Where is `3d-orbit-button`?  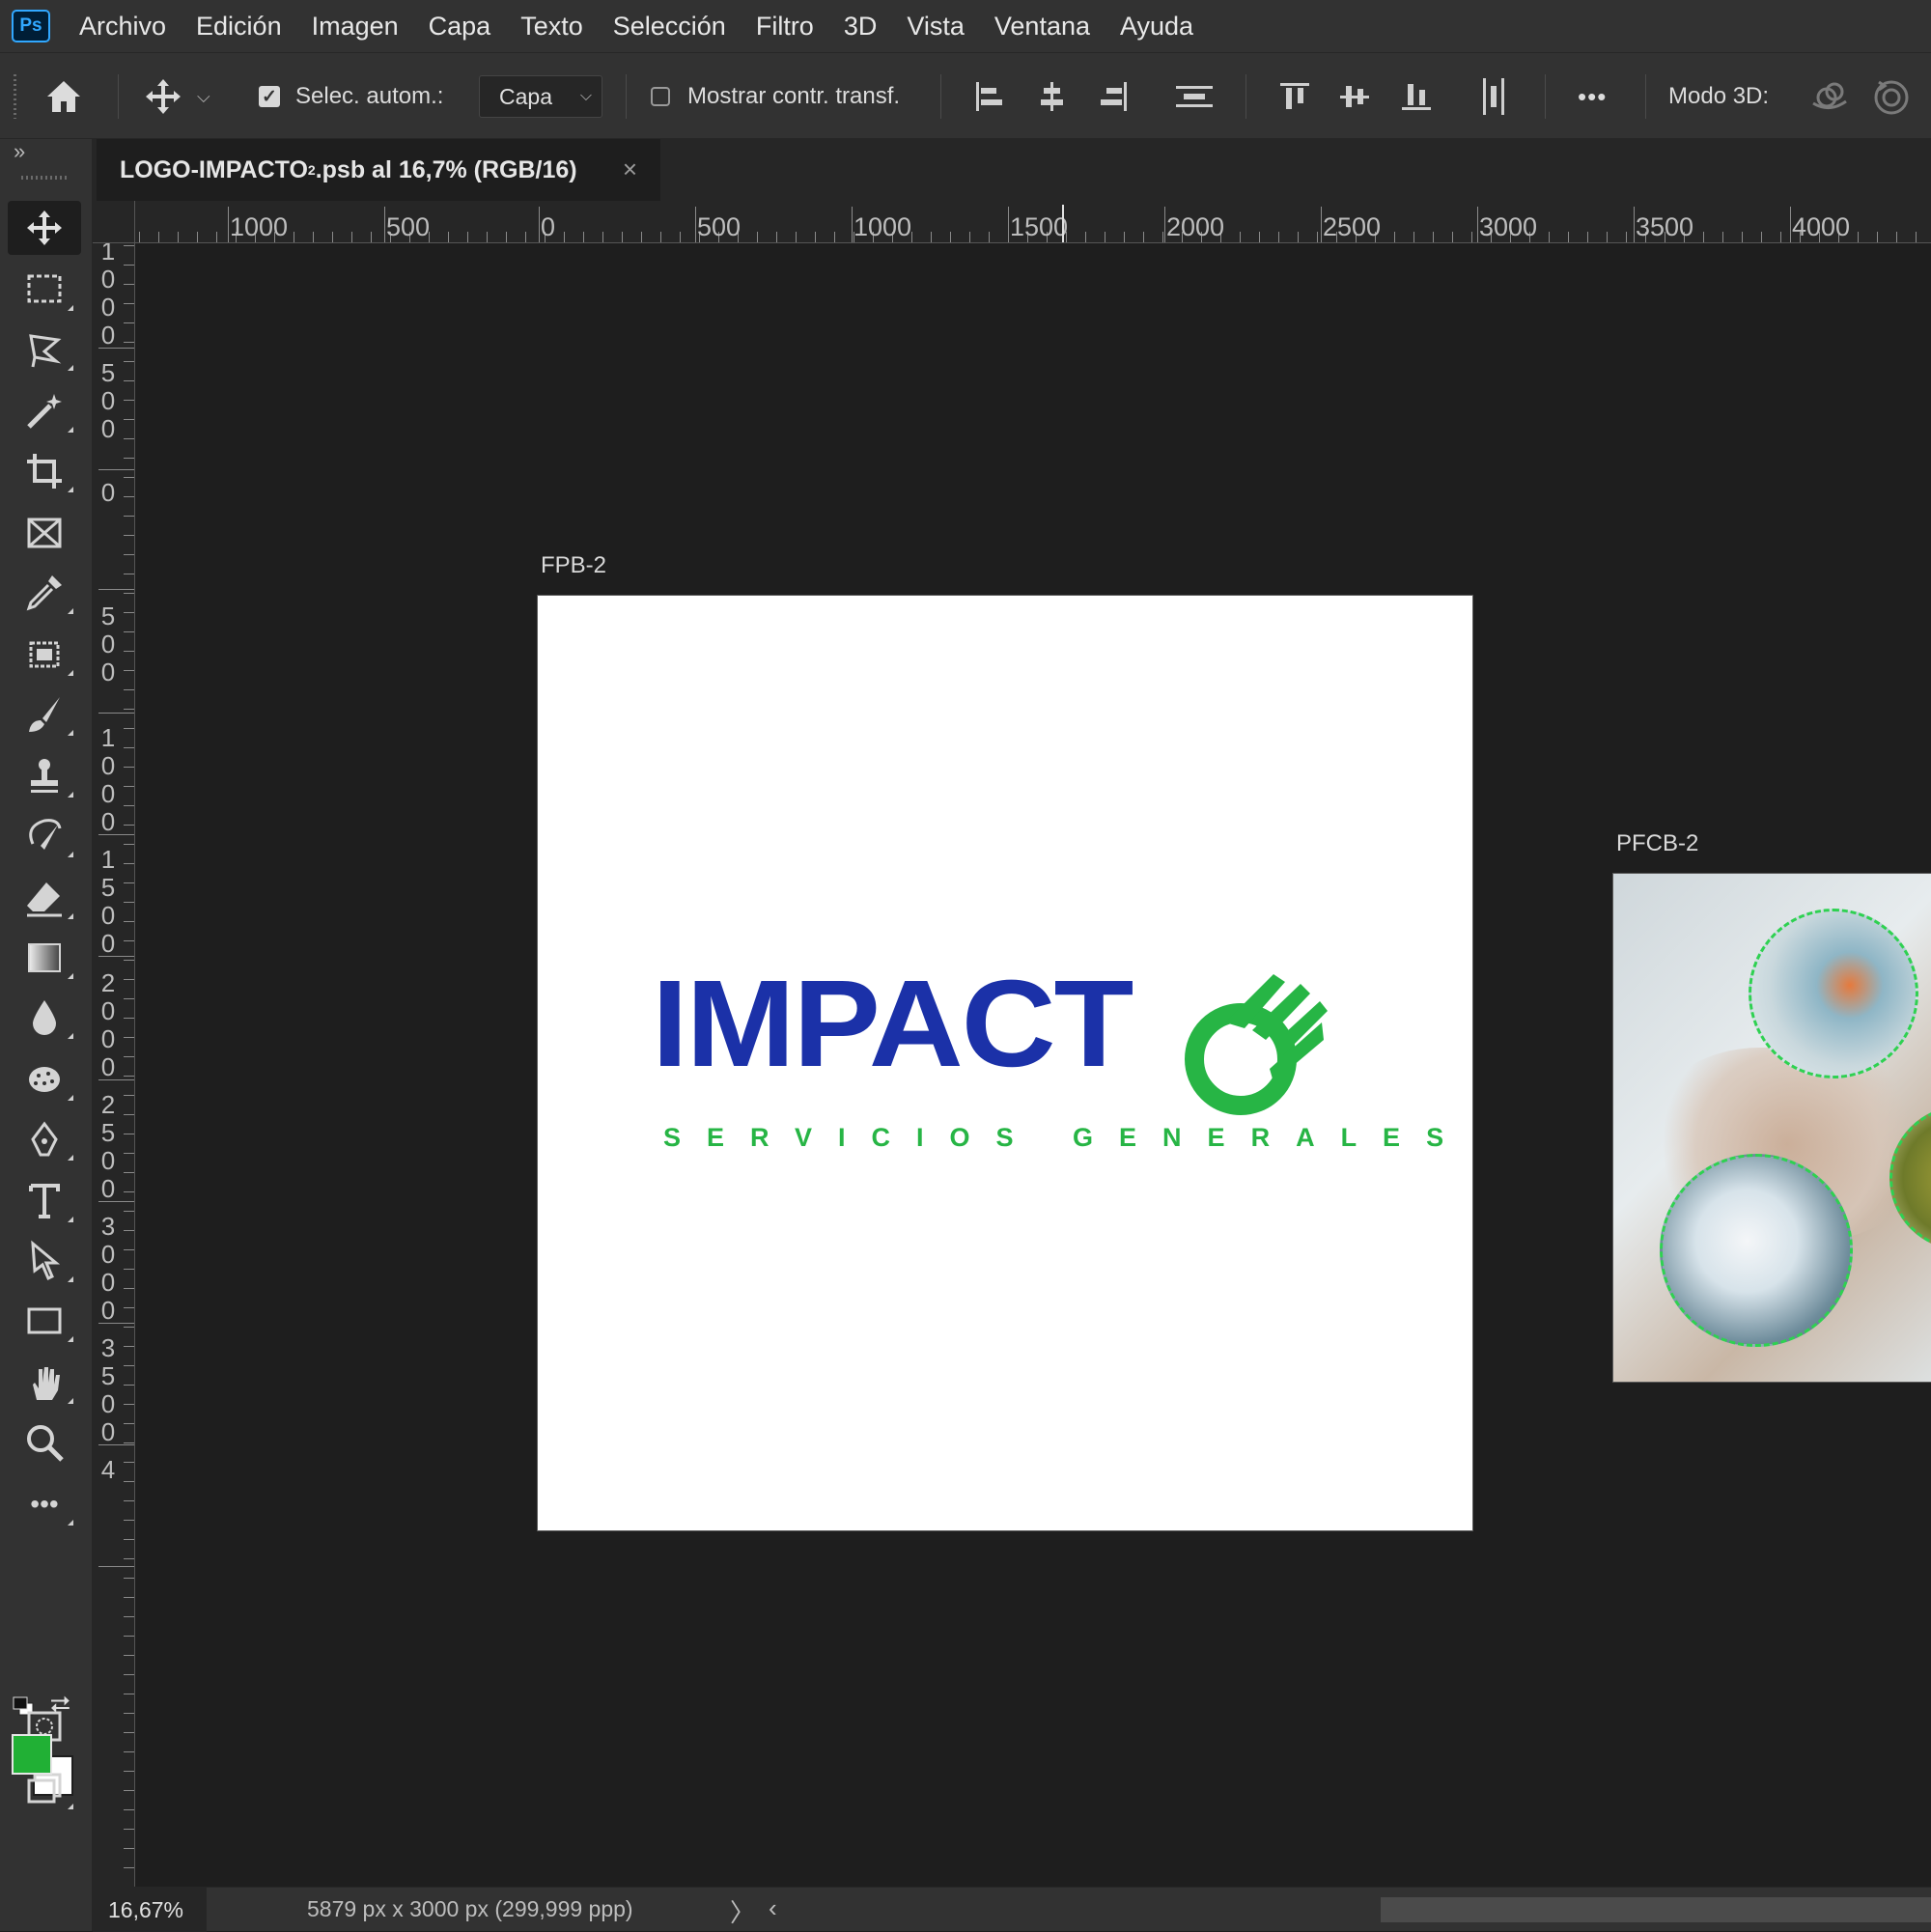 3d-orbit-button is located at coordinates (1829, 97).